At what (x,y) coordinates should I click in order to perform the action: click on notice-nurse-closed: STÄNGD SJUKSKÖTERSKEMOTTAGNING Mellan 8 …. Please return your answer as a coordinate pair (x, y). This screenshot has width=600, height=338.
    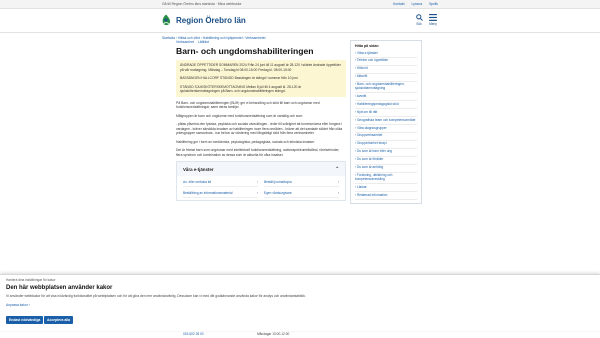
    Looking at the image, I should click on (241, 89).